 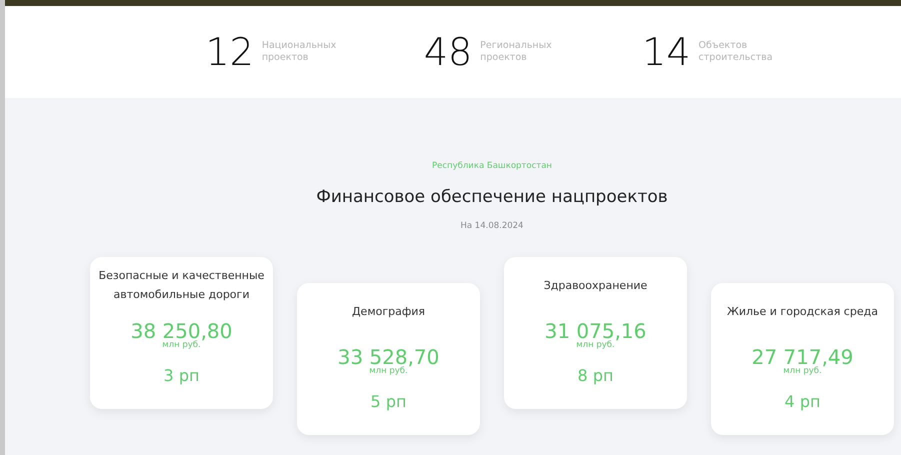 I want to click on stat-label: Региональных проектов, so click(x=516, y=52).